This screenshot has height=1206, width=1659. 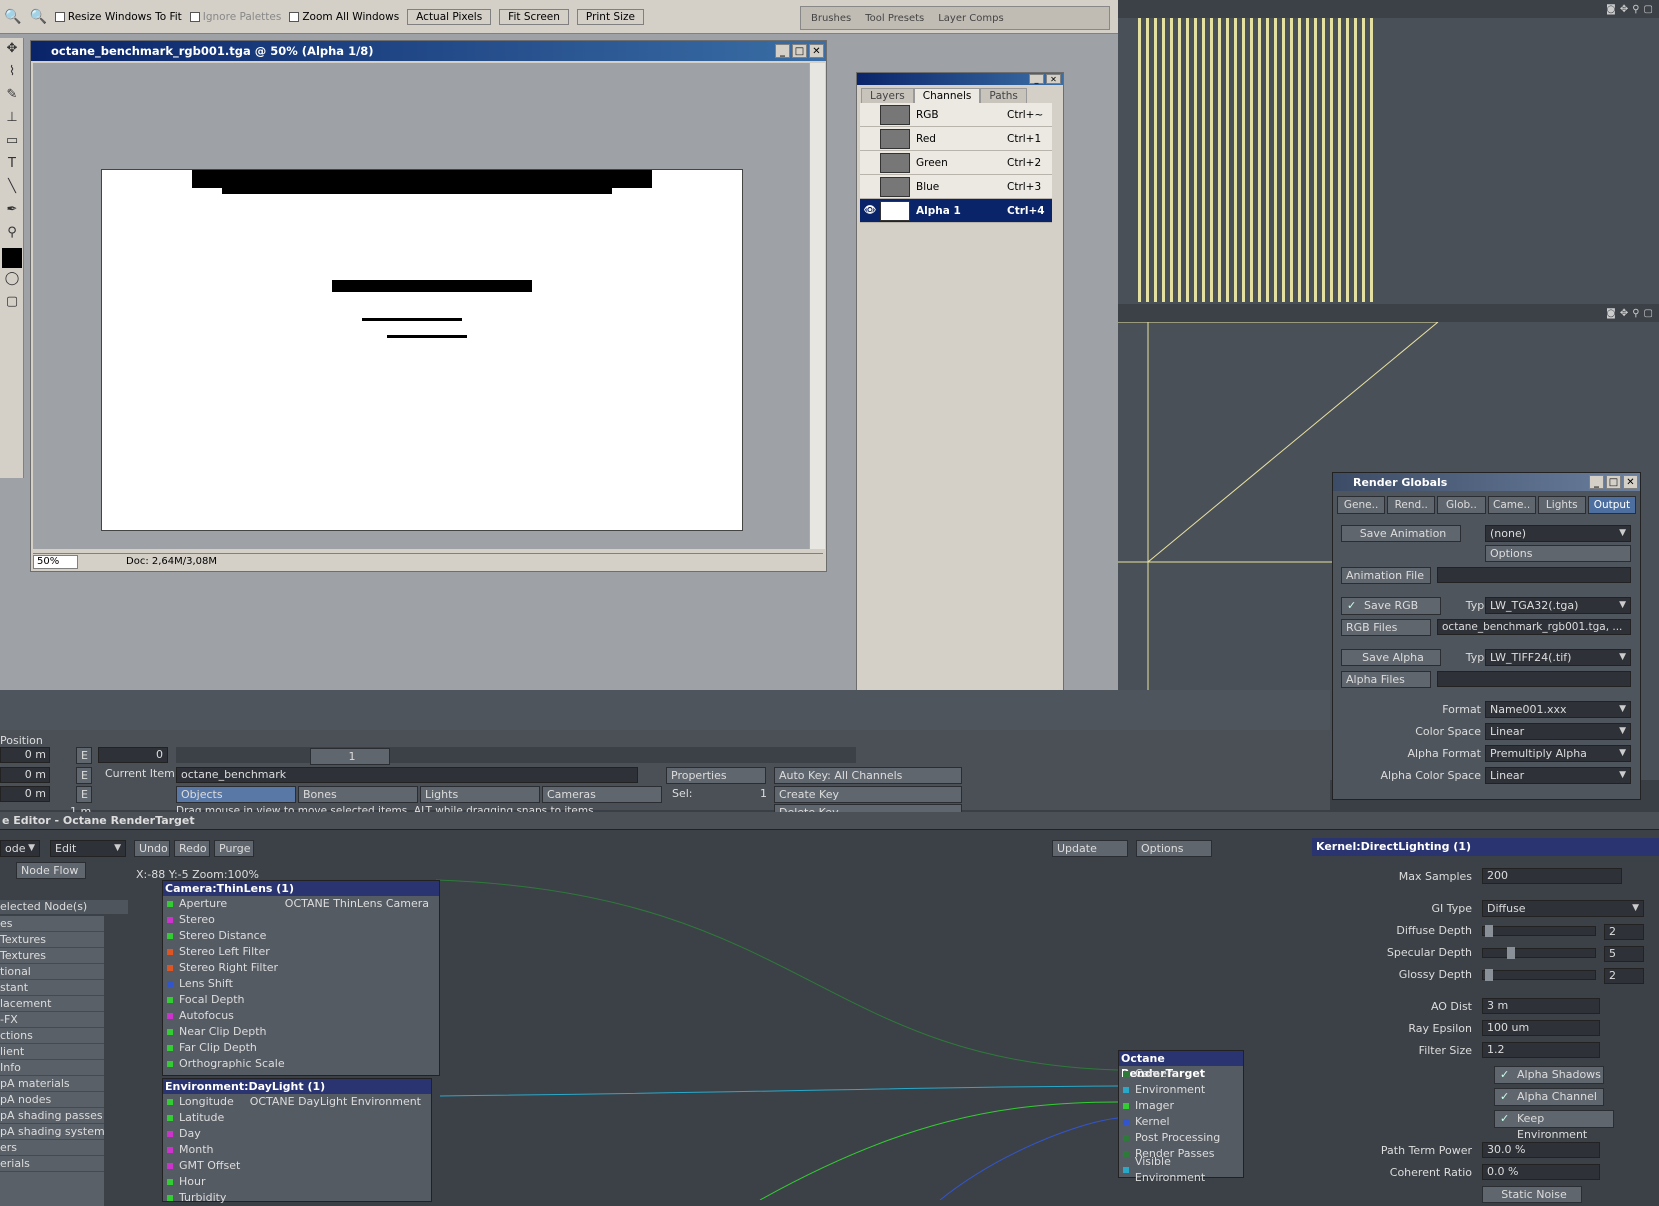 I want to click on camera-icon: ◙, so click(x=1611, y=9).